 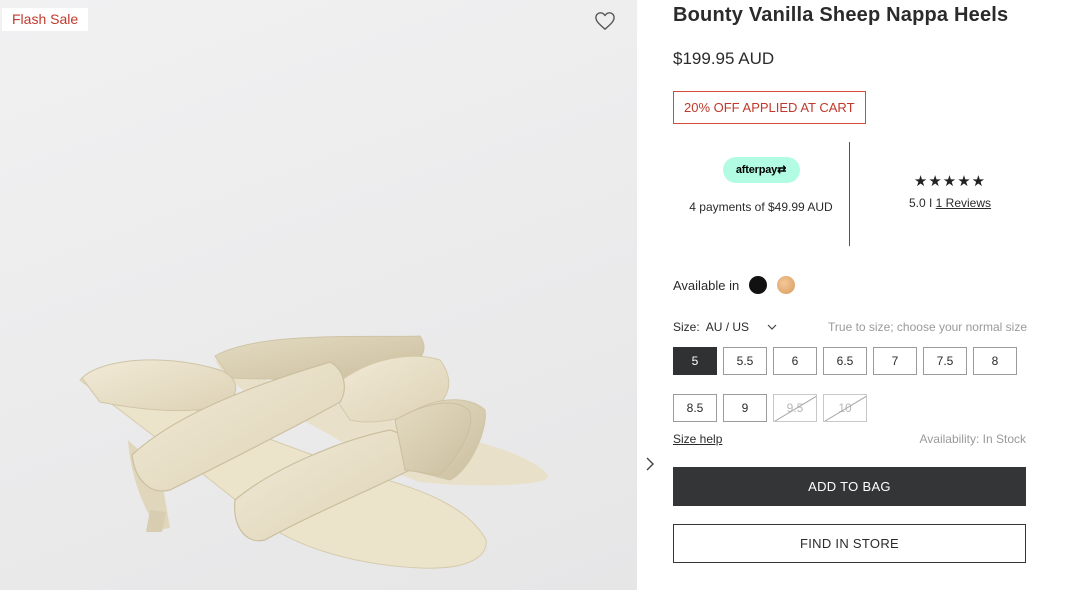 I want to click on afterpay-info: afterpay⇄ 4 payments of $49.99 AUD, so click(x=761, y=180).